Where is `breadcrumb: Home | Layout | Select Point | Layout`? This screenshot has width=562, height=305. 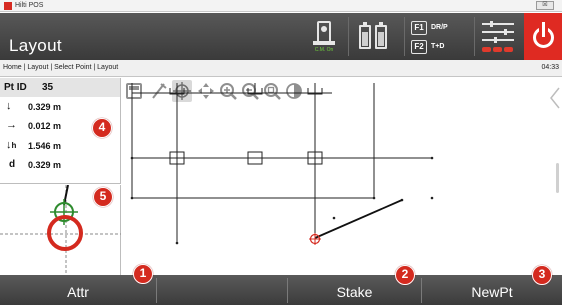 breadcrumb: Home | Layout | Select Point | Layout is located at coordinates (60, 67).